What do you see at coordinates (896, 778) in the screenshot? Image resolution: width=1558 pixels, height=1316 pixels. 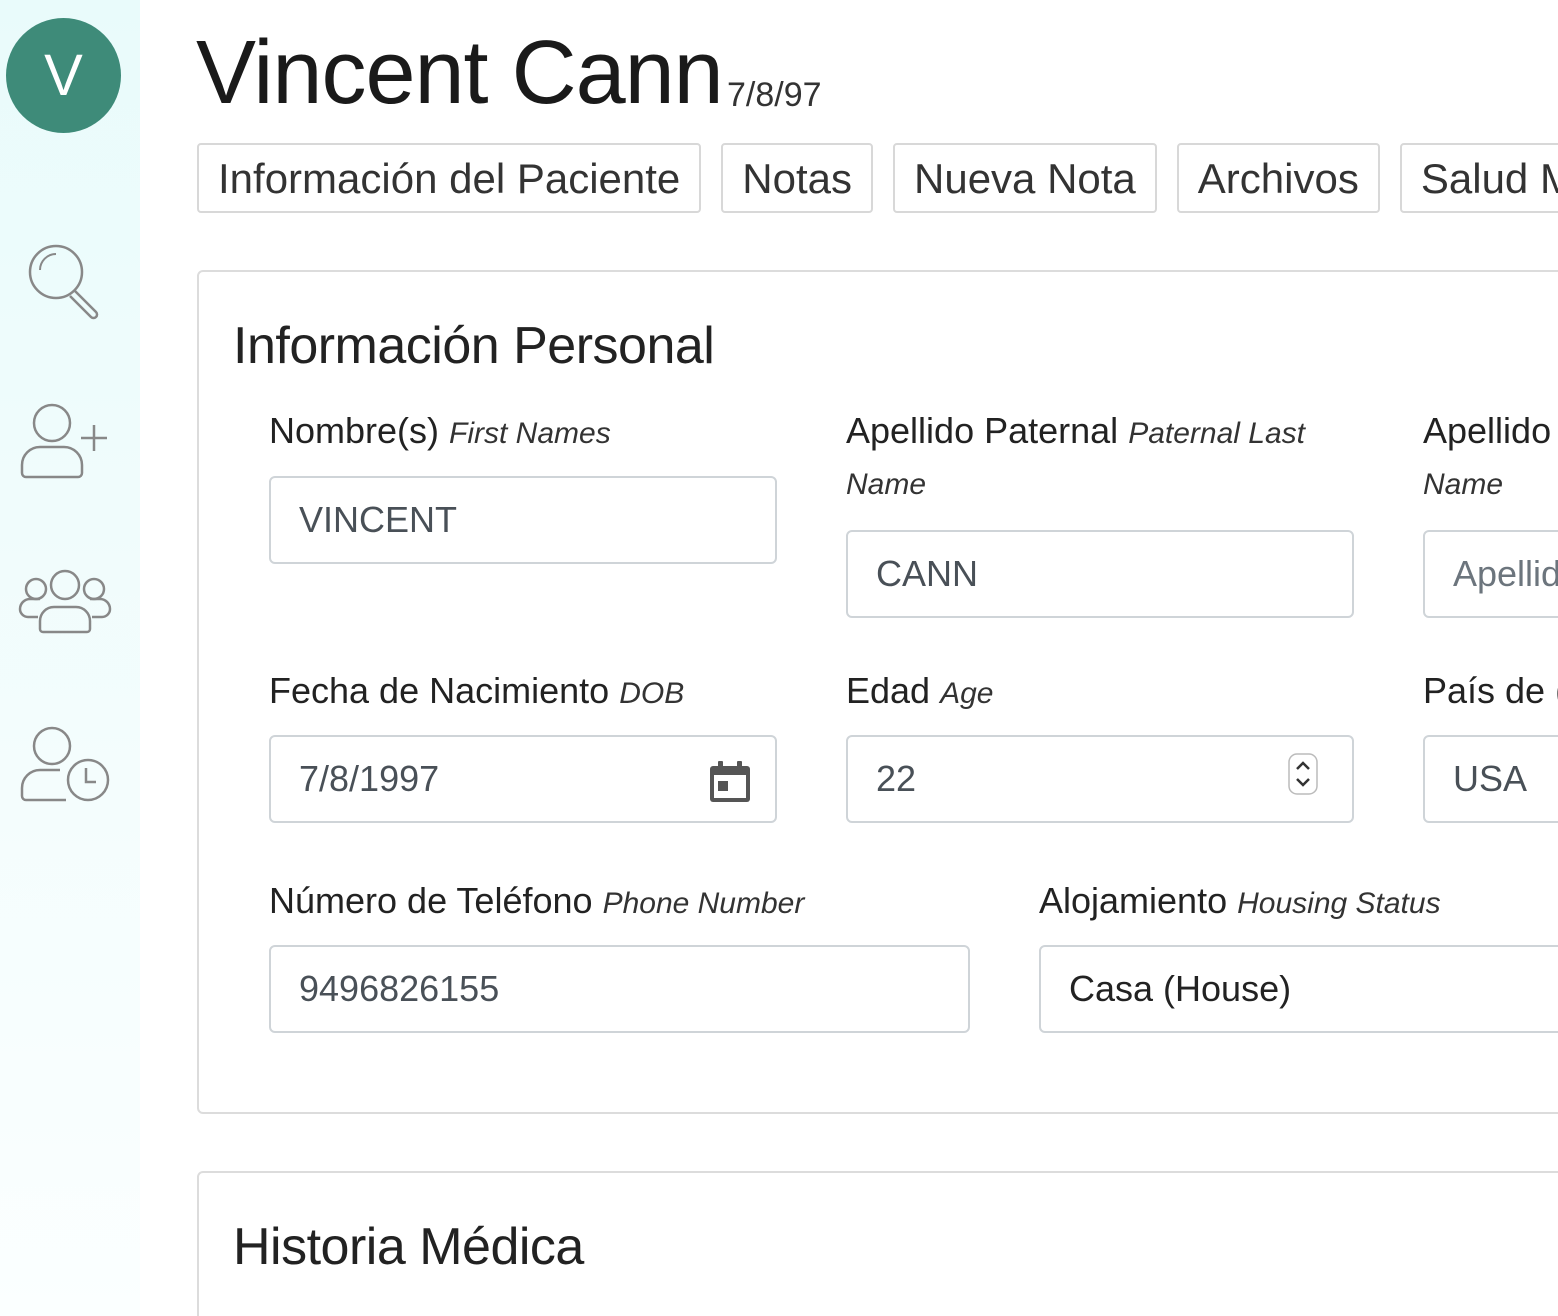 I see `age-value: 22` at bounding box center [896, 778].